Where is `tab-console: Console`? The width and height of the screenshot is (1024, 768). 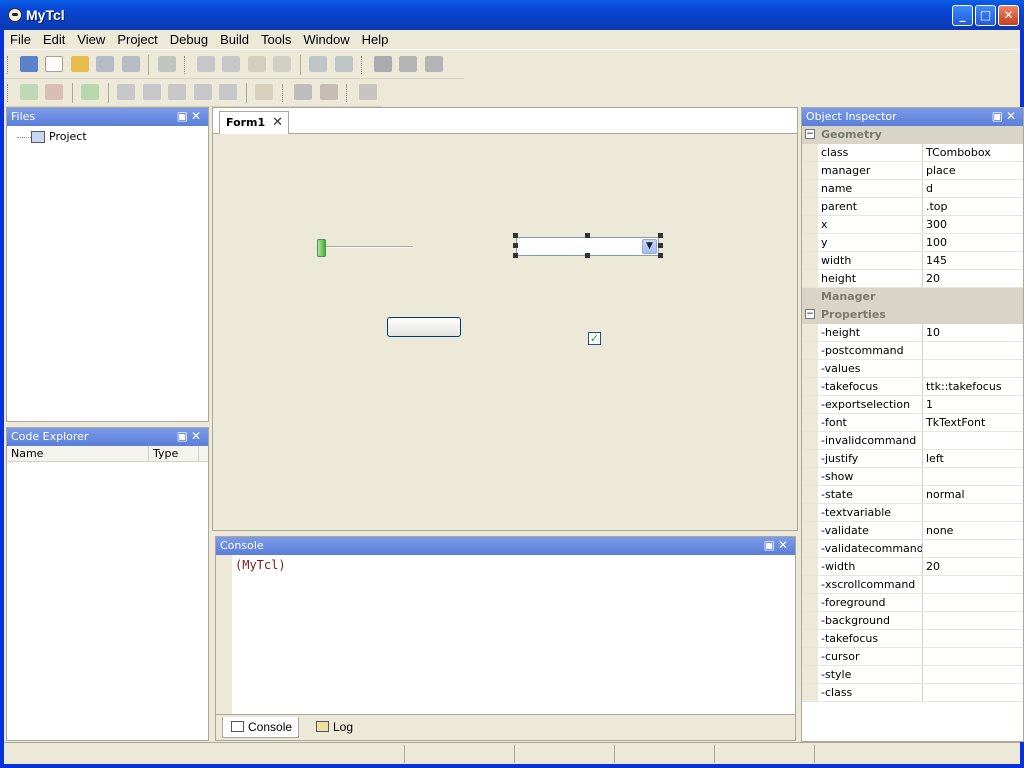 tab-console: Console is located at coordinates (261, 727).